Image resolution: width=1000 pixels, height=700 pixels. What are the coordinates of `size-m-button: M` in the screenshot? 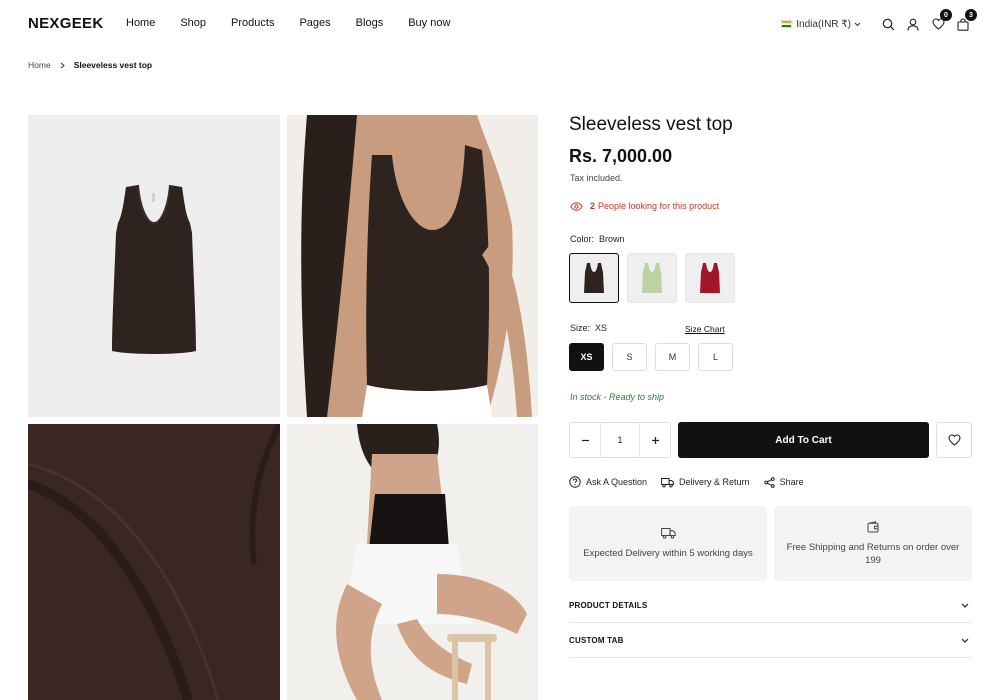 It's located at (672, 357).